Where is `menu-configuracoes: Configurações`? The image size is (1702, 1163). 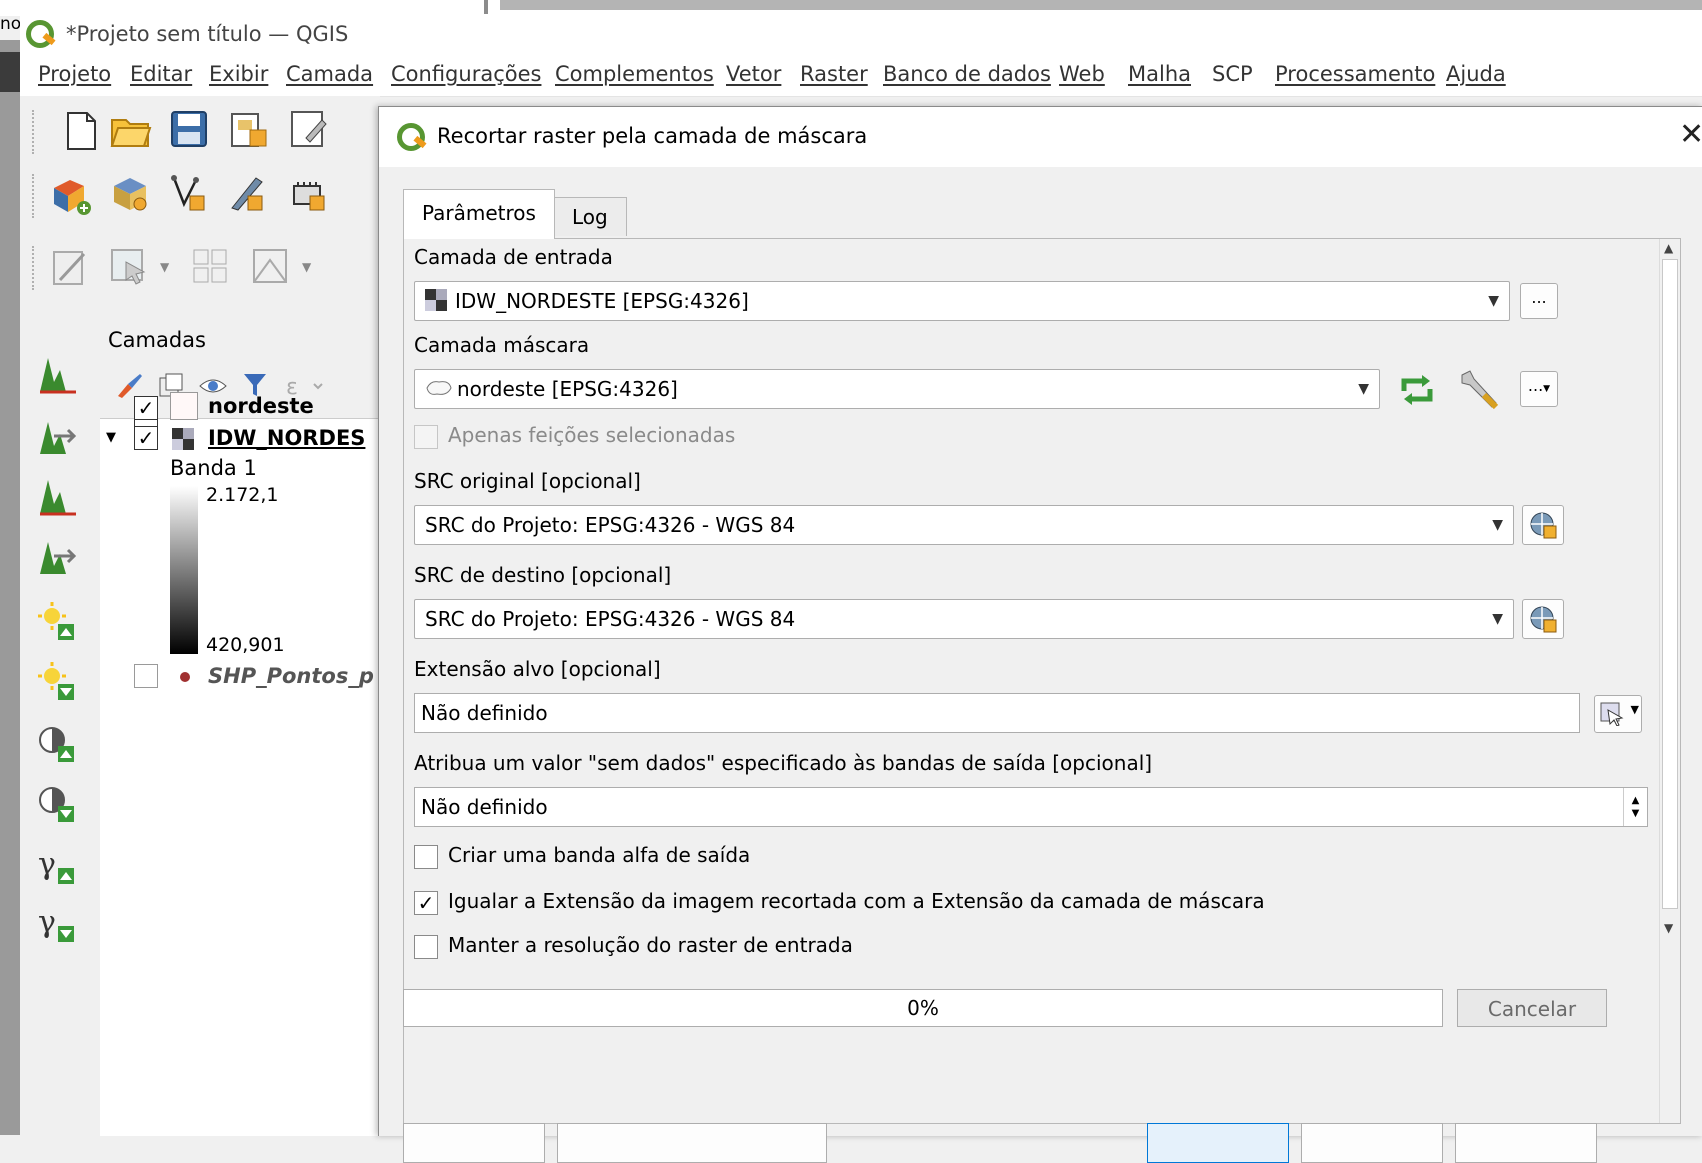
menu-configuracoes: Configurações is located at coordinates (466, 74).